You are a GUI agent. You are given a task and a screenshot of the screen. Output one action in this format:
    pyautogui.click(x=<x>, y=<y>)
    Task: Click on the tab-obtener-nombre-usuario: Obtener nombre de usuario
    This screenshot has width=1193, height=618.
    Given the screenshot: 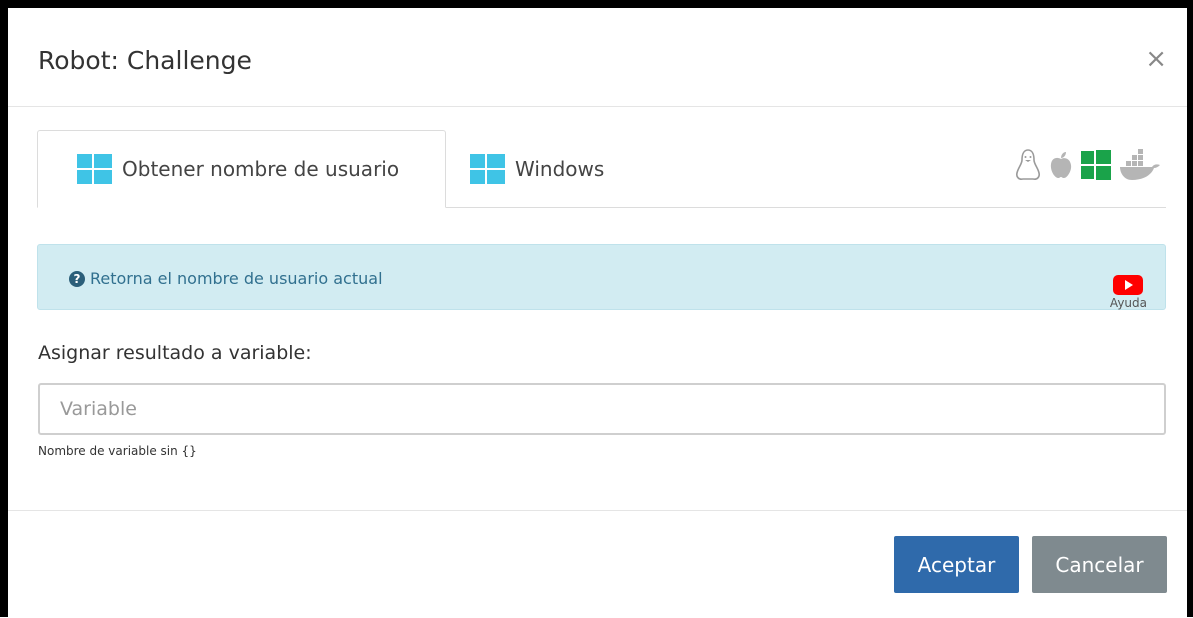 What is the action you would take?
    pyautogui.click(x=241, y=169)
    